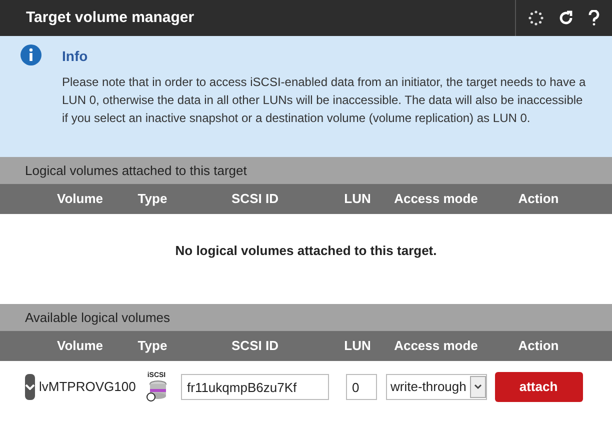 The height and width of the screenshot is (446, 612). I want to click on lun-field: 0, so click(361, 387).